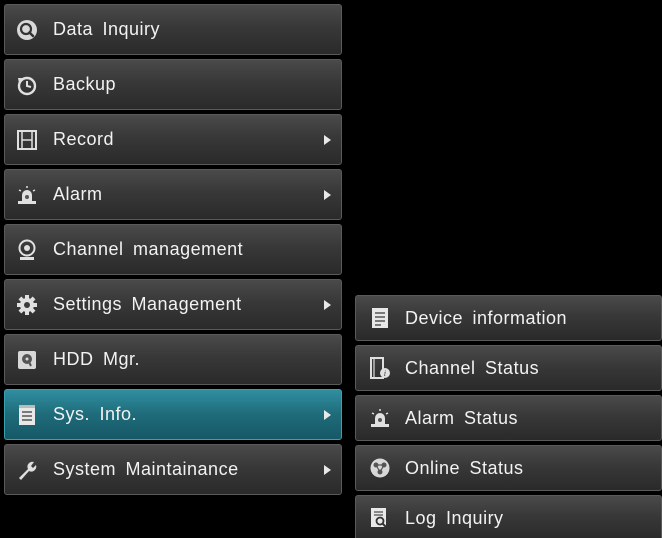  What do you see at coordinates (27, 360) in the screenshot?
I see `hdd-icon` at bounding box center [27, 360].